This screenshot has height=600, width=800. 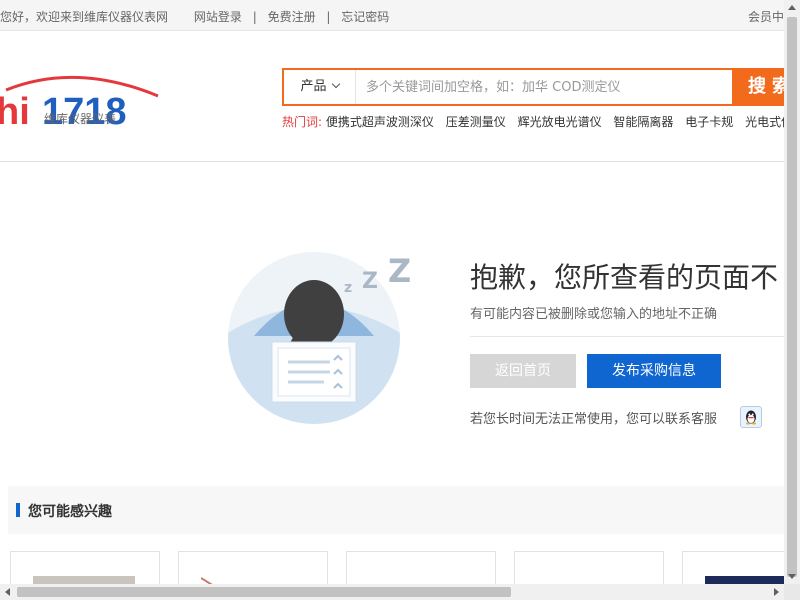 What do you see at coordinates (594, 419) in the screenshot?
I see `contact-support-text: 若您长时间无法正常使用，您可以联系客服` at bounding box center [594, 419].